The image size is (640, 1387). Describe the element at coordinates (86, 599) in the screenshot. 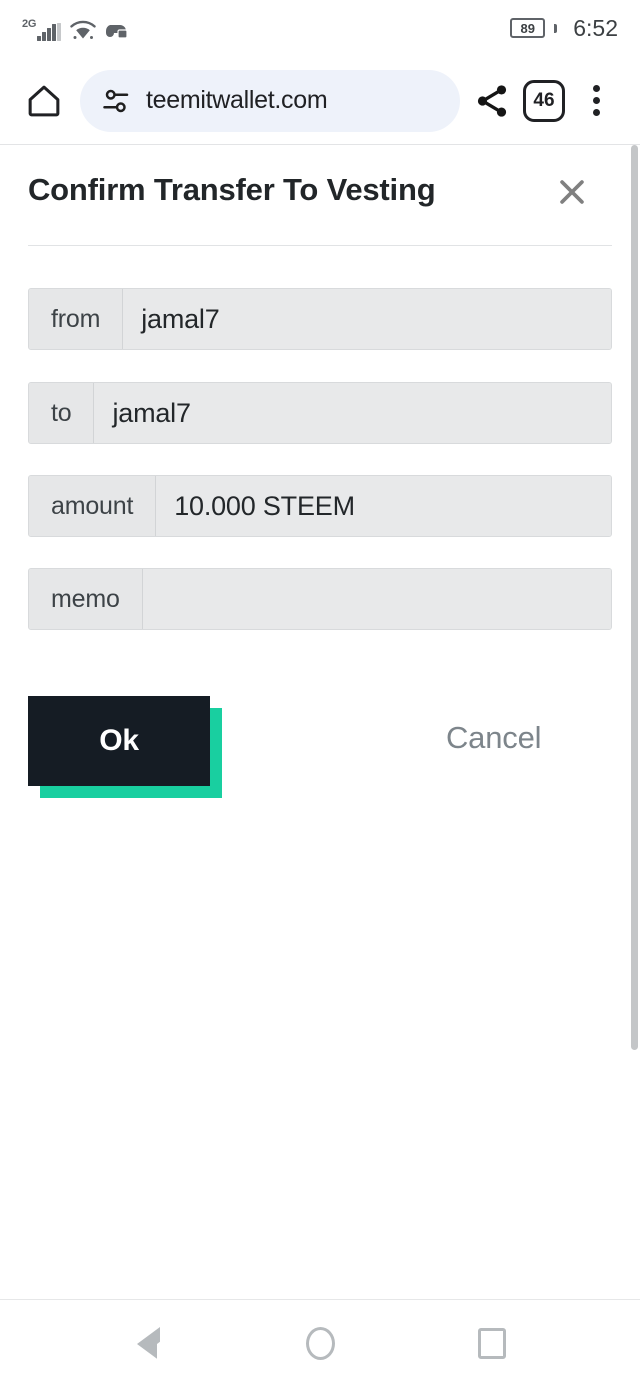

I see `field-memo-label: memo` at that location.